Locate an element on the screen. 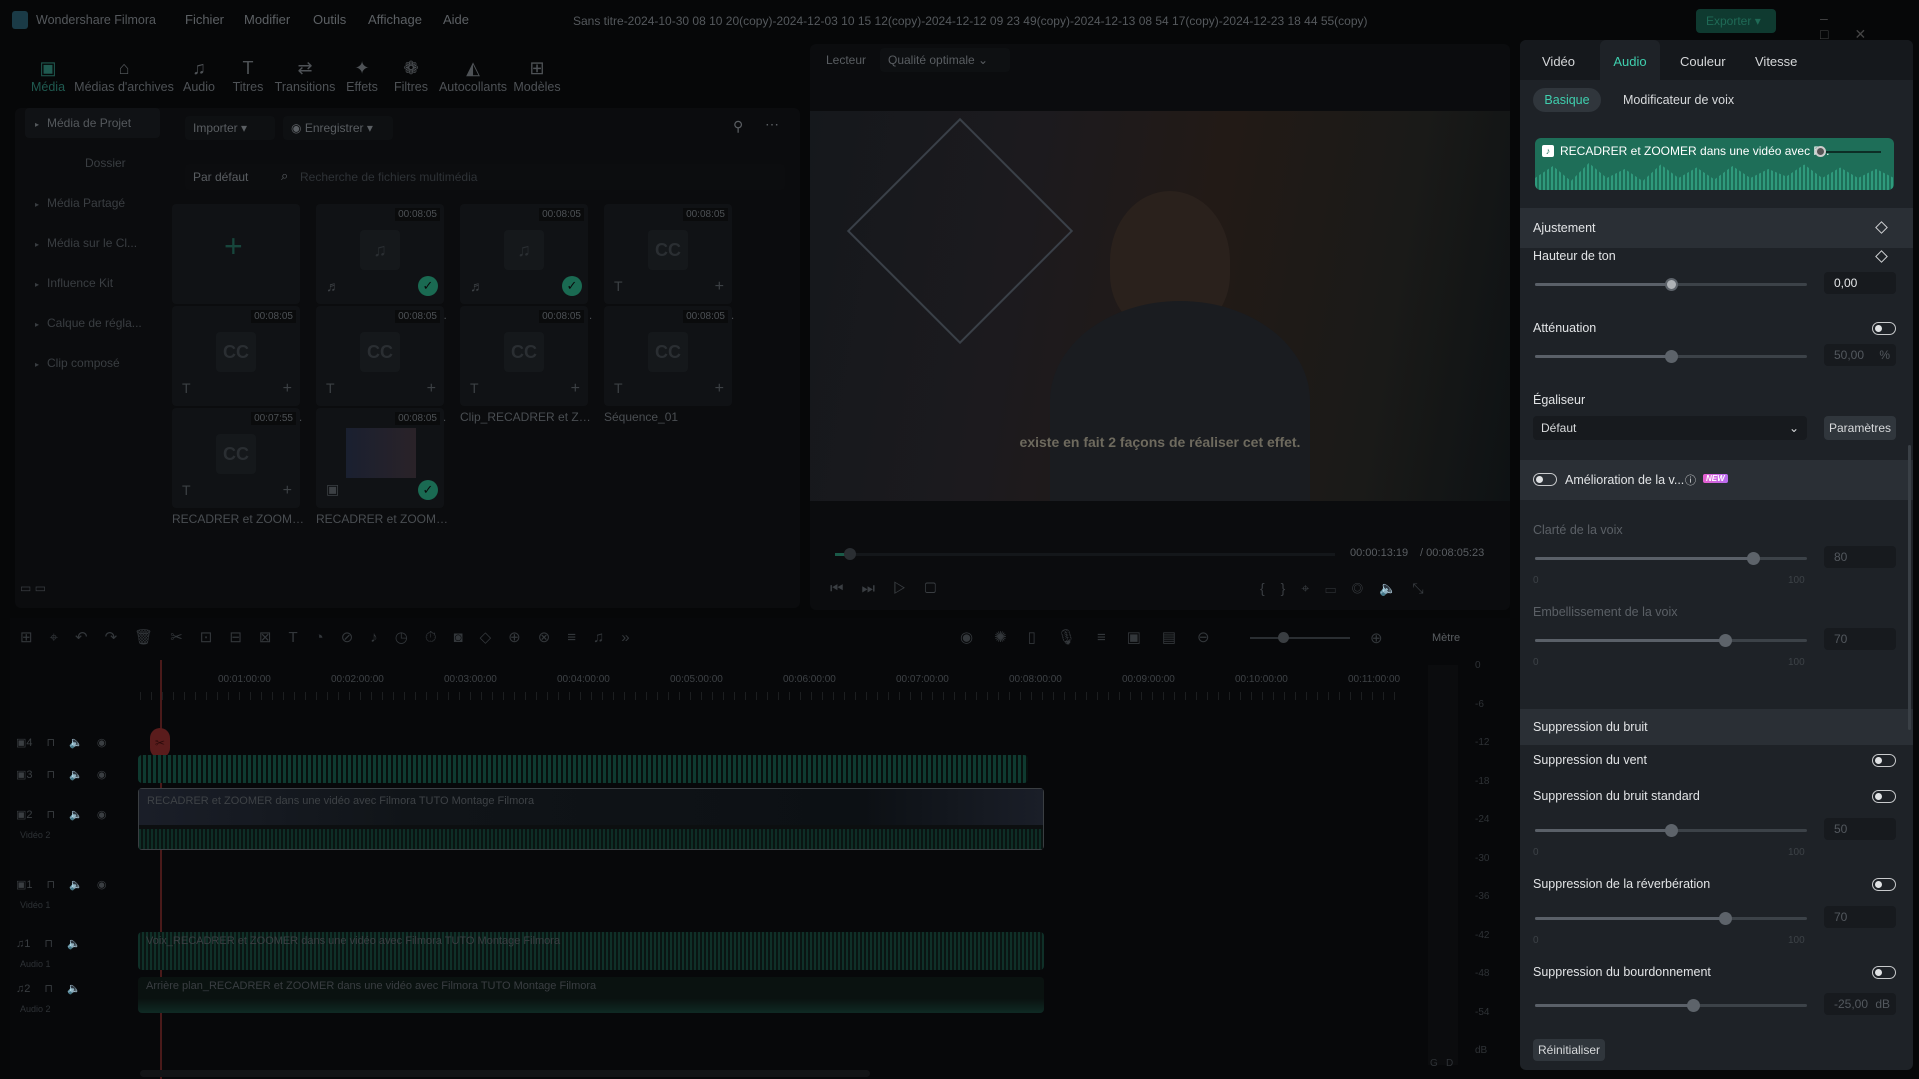  import-dropdown: Importer ▾ is located at coordinates (230, 128).